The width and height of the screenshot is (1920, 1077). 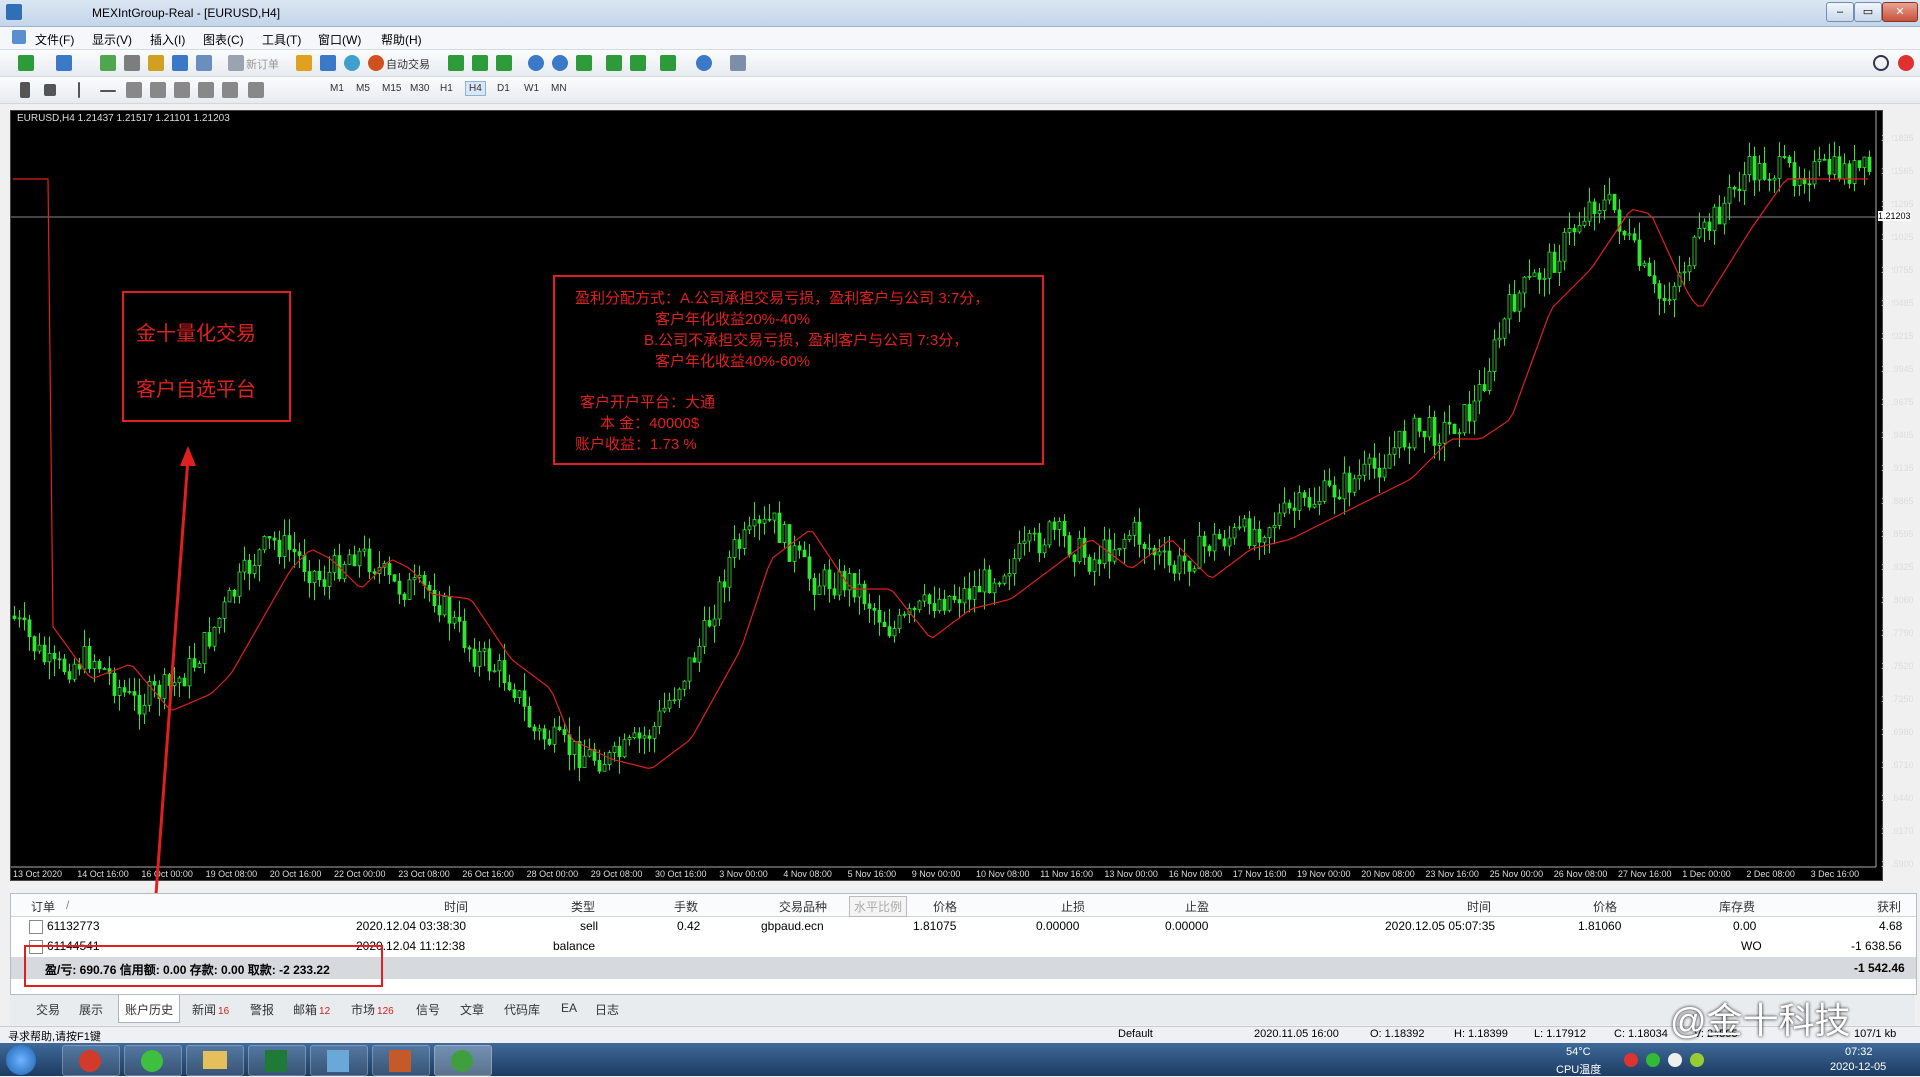 What do you see at coordinates (569, 1008) in the screenshot?
I see `tab-experts: EA` at bounding box center [569, 1008].